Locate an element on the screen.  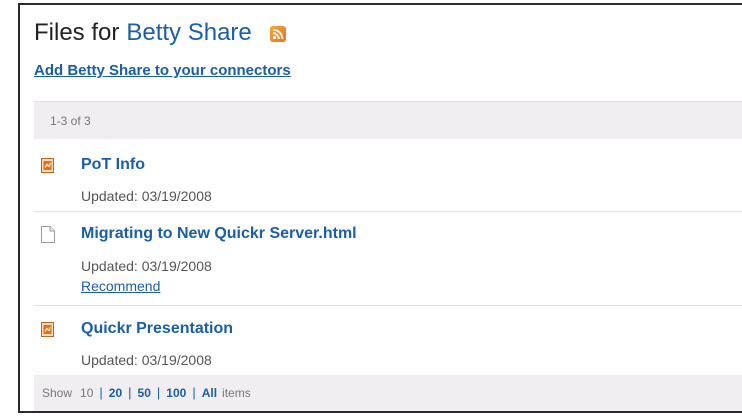
page-size-option-100: 100 is located at coordinates (176, 393).